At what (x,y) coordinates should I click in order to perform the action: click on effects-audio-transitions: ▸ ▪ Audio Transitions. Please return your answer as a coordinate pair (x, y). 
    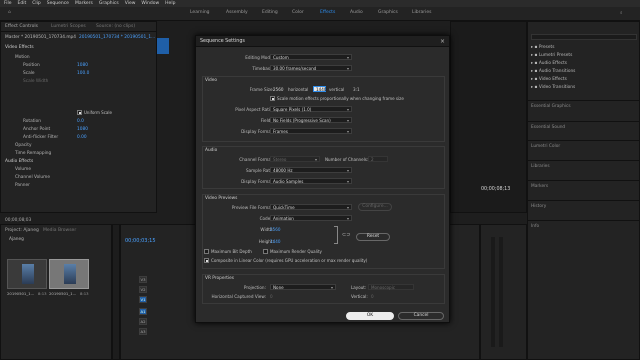
    Looking at the image, I should click on (553, 71).